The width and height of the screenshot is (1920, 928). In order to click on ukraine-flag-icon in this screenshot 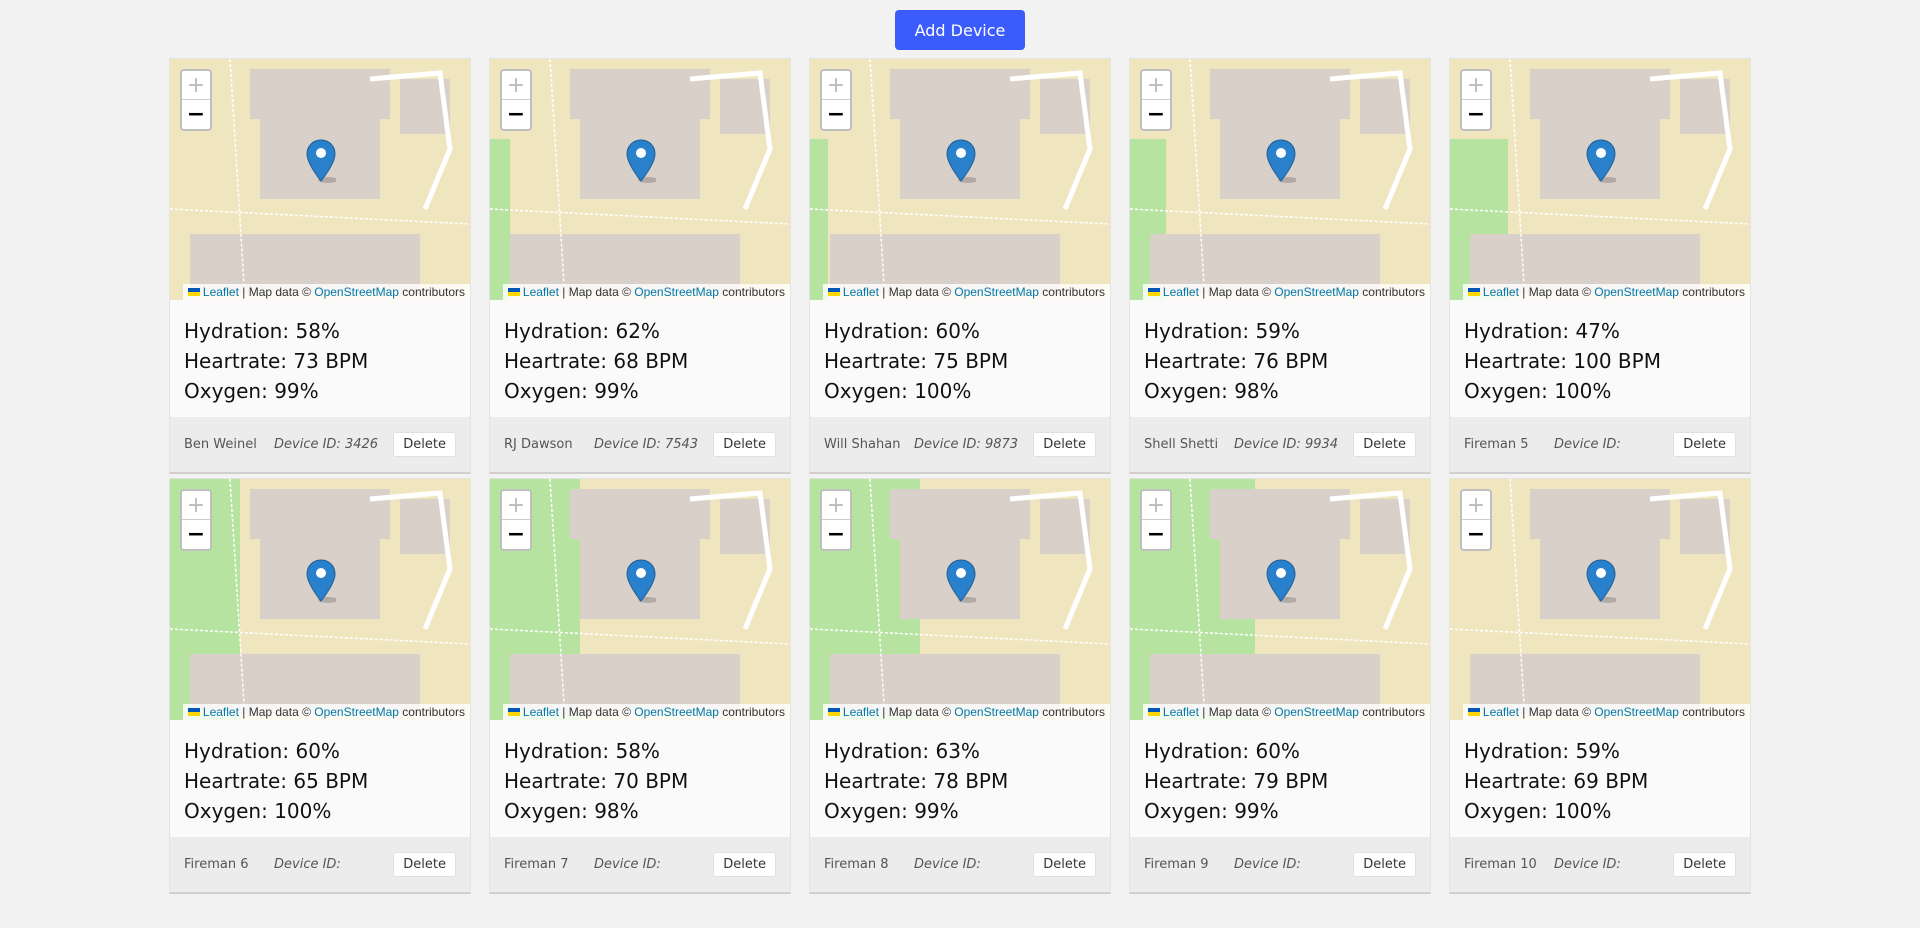, I will do `click(1473, 712)`.